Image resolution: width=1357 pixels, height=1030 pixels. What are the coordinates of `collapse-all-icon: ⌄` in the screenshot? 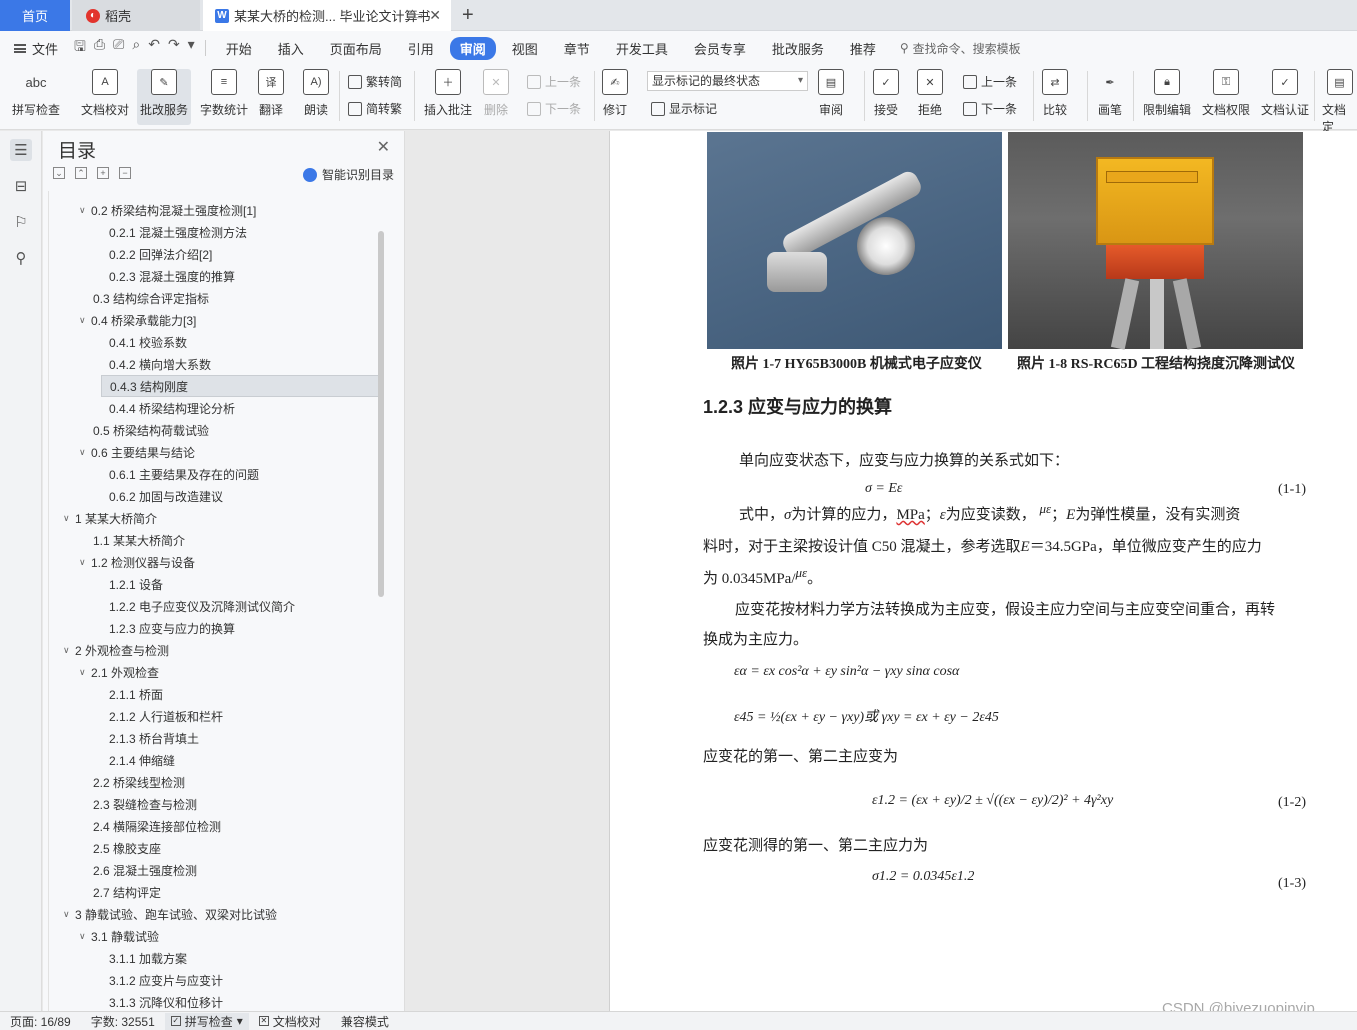 It's located at (59, 173).